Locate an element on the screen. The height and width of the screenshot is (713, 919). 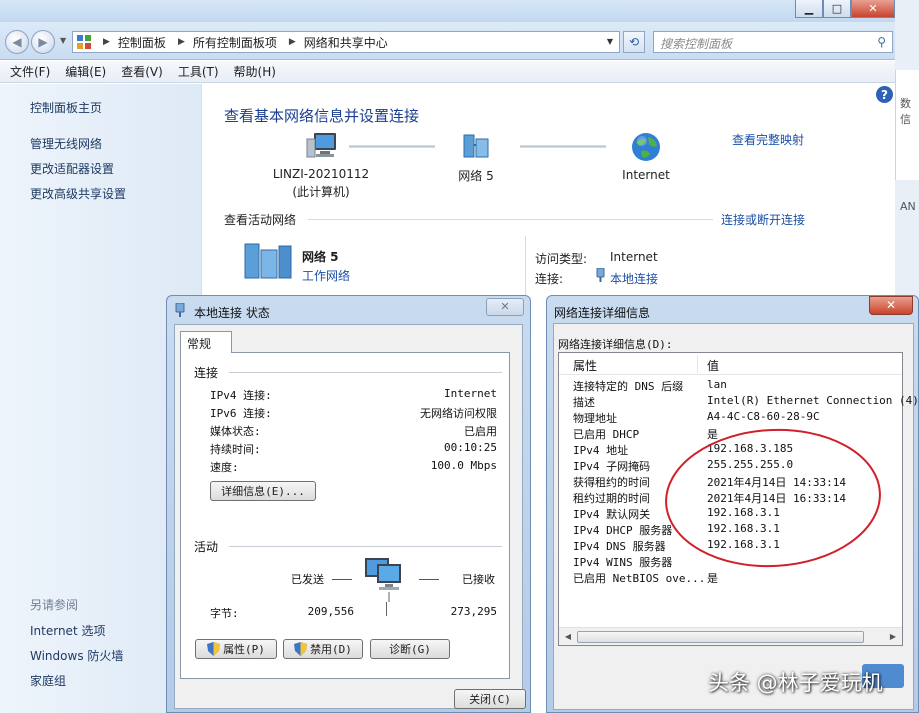
breadcrumb-control-panel: 控制面板 is located at coordinates (142, 42).